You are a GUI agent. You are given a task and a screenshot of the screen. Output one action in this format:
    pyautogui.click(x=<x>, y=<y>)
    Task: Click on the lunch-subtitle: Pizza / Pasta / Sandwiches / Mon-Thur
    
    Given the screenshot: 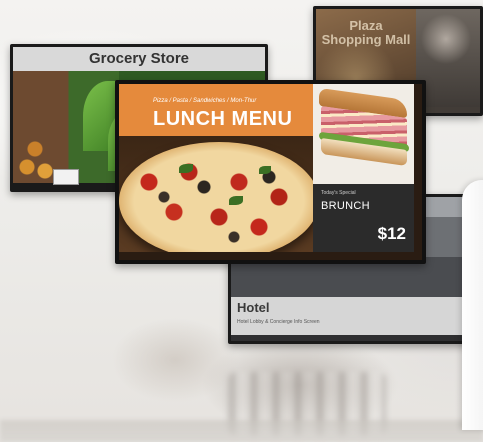 What is the action you would take?
    pyautogui.click(x=205, y=101)
    